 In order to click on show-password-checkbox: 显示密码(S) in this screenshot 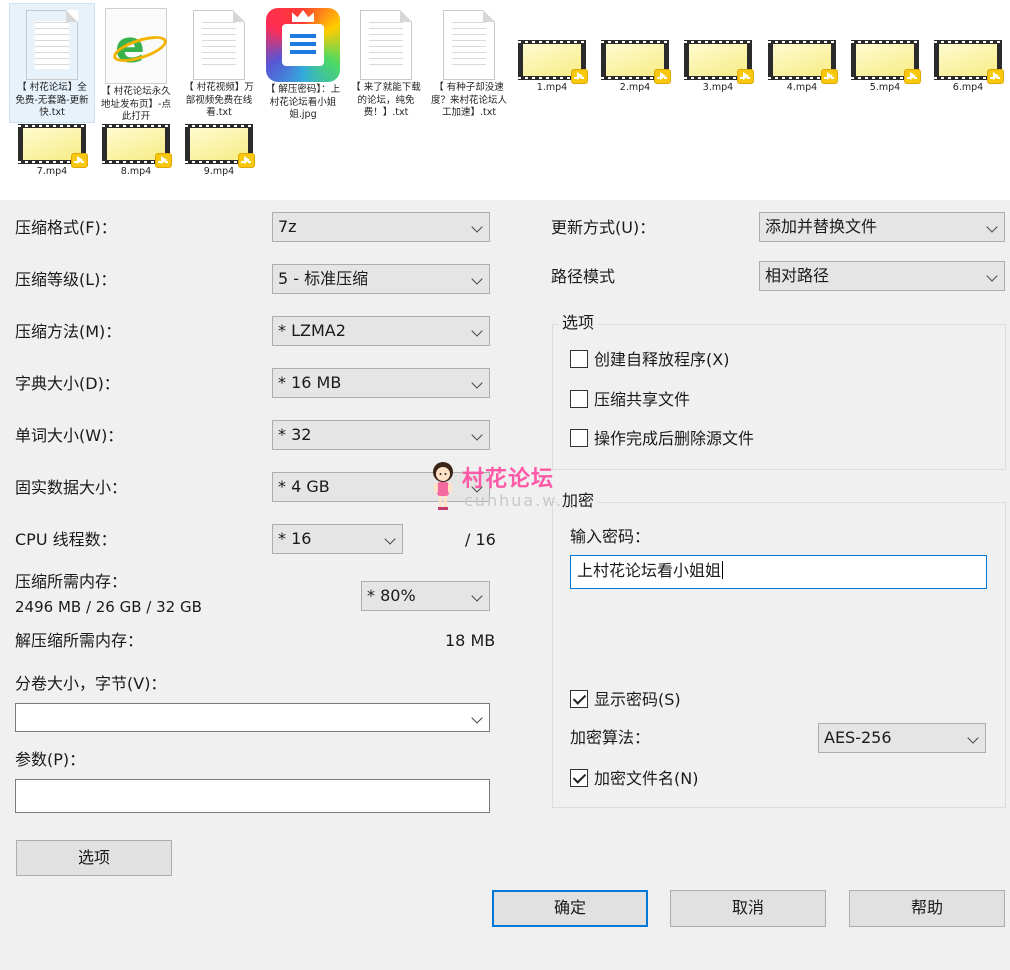, I will do `click(625, 700)`.